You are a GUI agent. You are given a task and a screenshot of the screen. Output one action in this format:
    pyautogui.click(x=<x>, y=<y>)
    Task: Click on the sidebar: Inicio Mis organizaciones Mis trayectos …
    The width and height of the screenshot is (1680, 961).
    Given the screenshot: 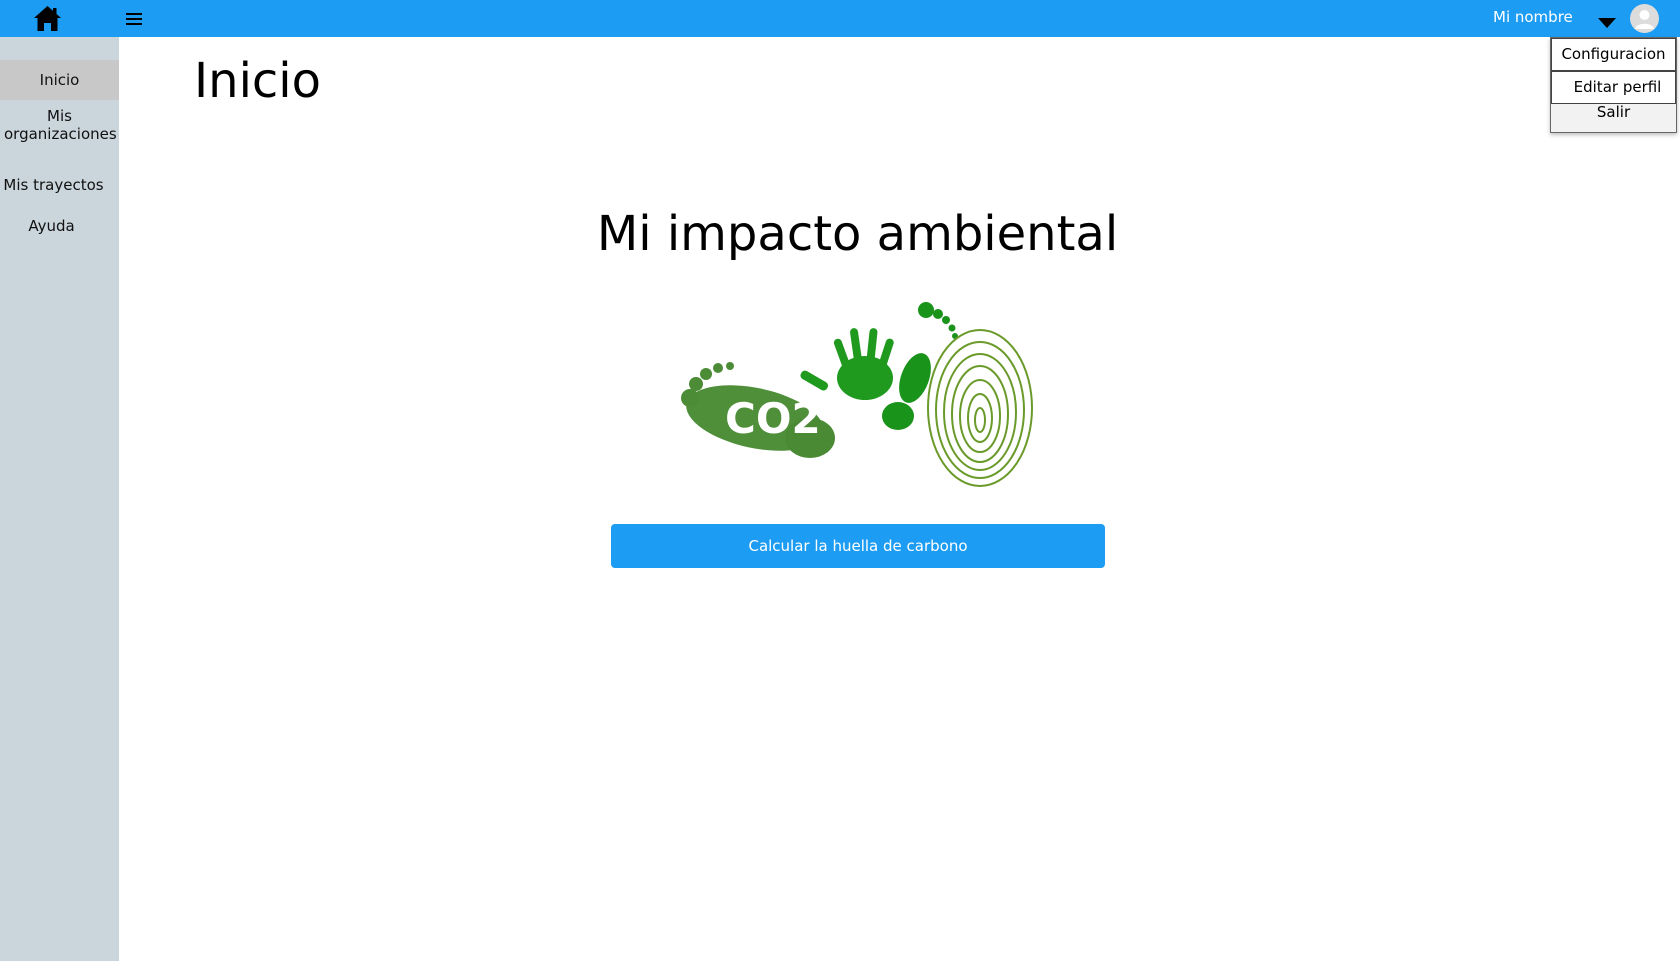 What is the action you would take?
    pyautogui.click(x=59, y=499)
    